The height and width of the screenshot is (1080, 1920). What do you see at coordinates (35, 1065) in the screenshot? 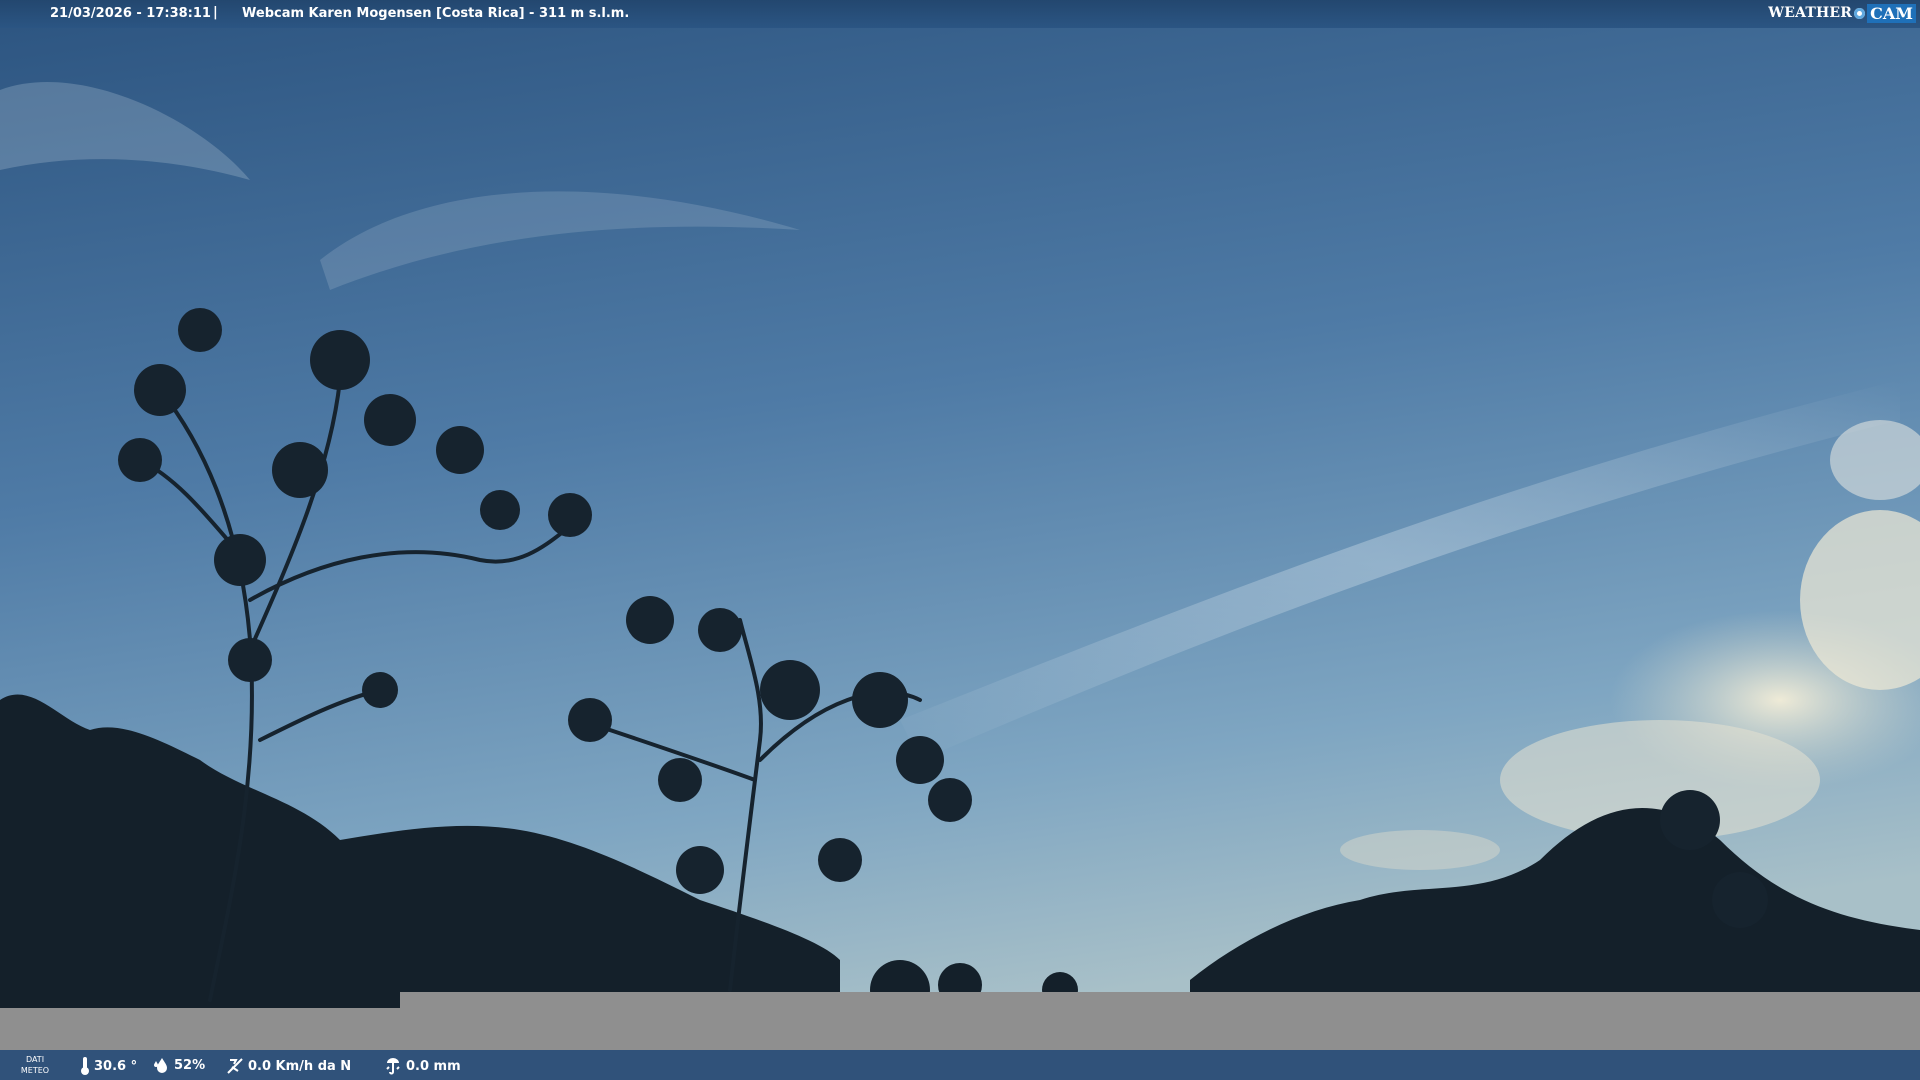
I see `dati-meteo-label: DATI METEO` at bounding box center [35, 1065].